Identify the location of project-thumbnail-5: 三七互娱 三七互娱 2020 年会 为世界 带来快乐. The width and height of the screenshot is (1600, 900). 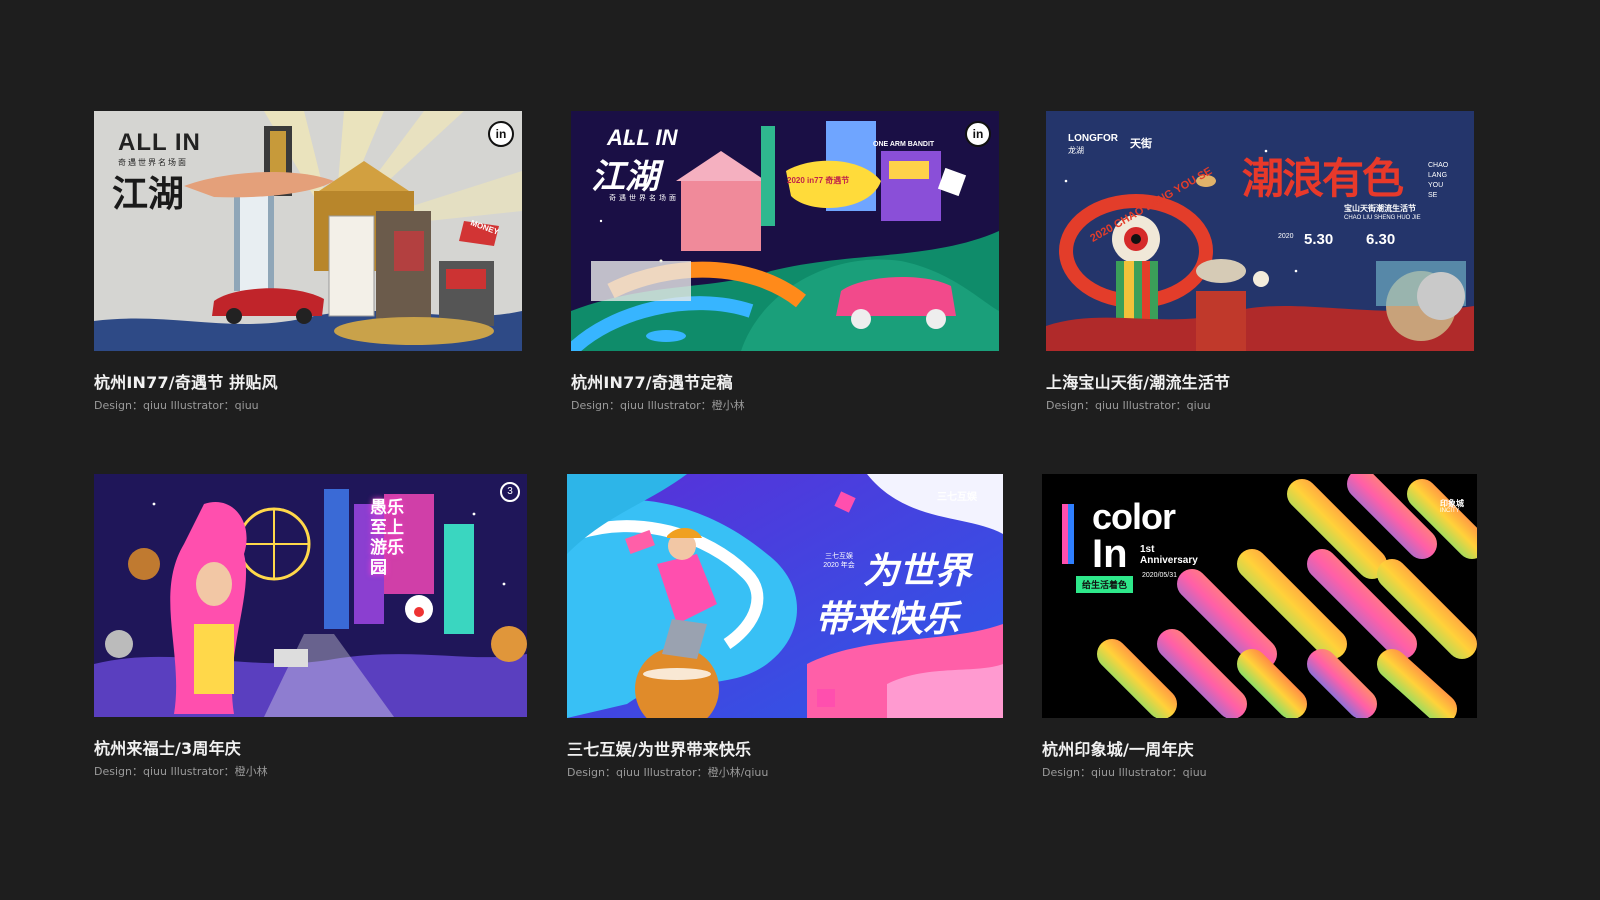
(785, 596).